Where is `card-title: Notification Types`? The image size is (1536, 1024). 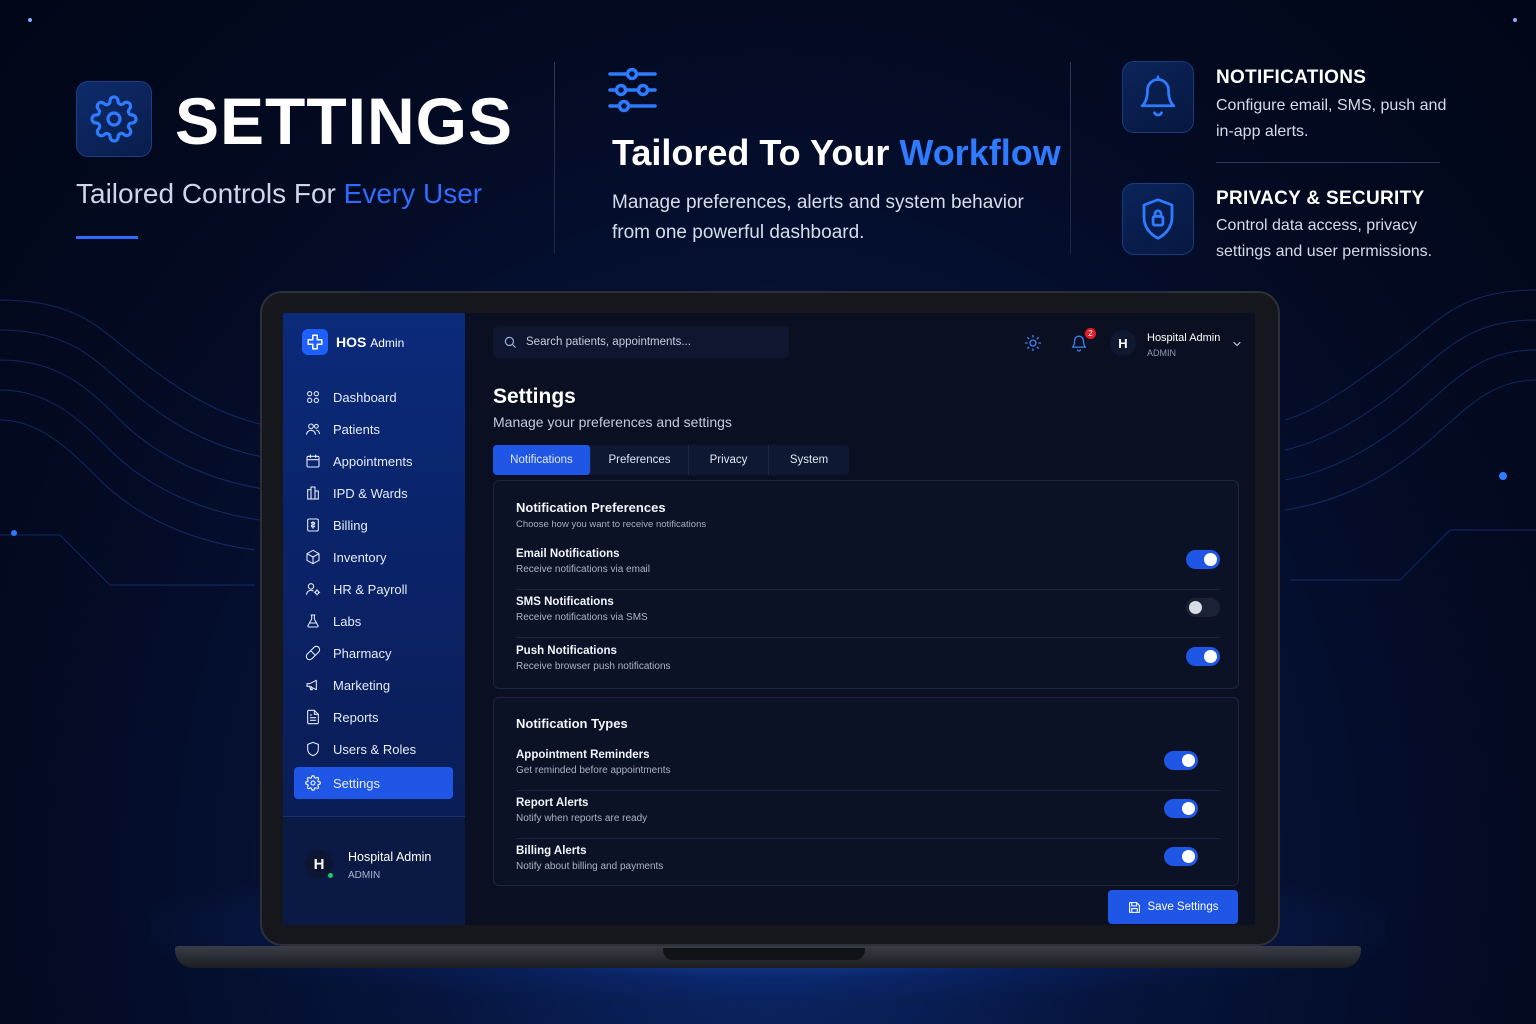
card-title: Notification Types is located at coordinates (572, 723).